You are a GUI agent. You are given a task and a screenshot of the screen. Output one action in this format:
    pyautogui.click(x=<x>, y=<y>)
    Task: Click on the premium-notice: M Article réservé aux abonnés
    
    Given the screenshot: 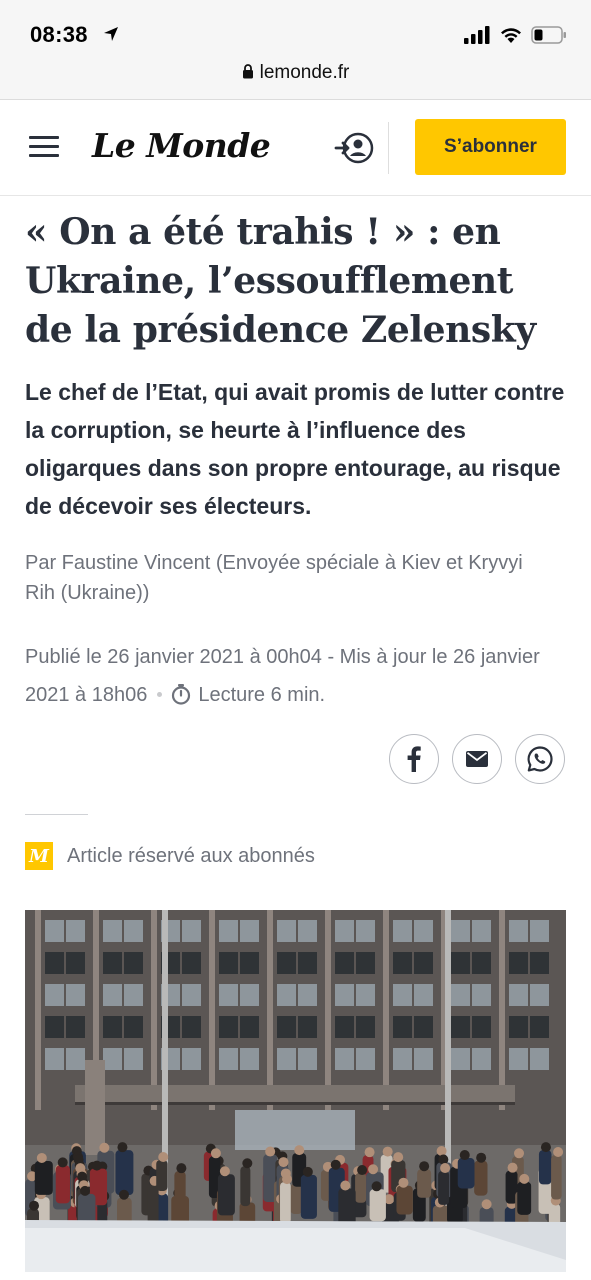 What is the action you would take?
    pyautogui.click(x=170, y=856)
    